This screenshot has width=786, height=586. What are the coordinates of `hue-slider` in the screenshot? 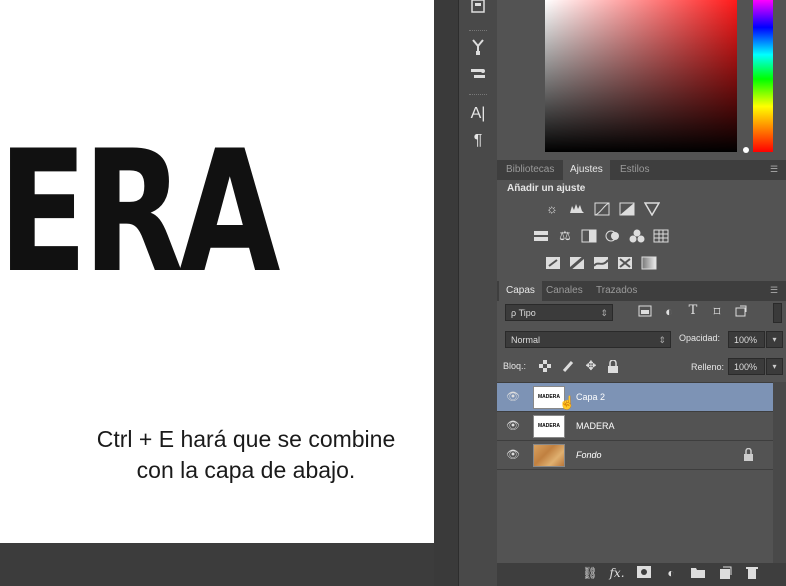 It's located at (763, 76).